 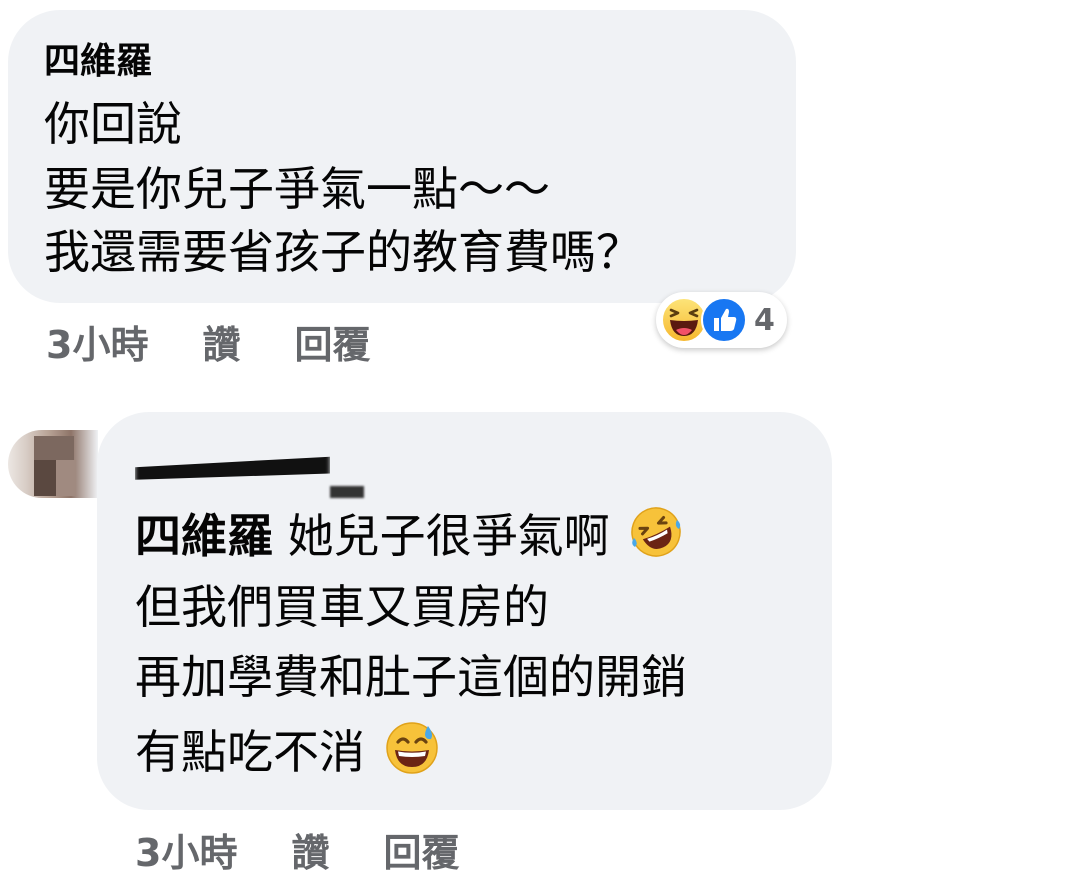 I want to click on reaction-count: 4, so click(x=764, y=320).